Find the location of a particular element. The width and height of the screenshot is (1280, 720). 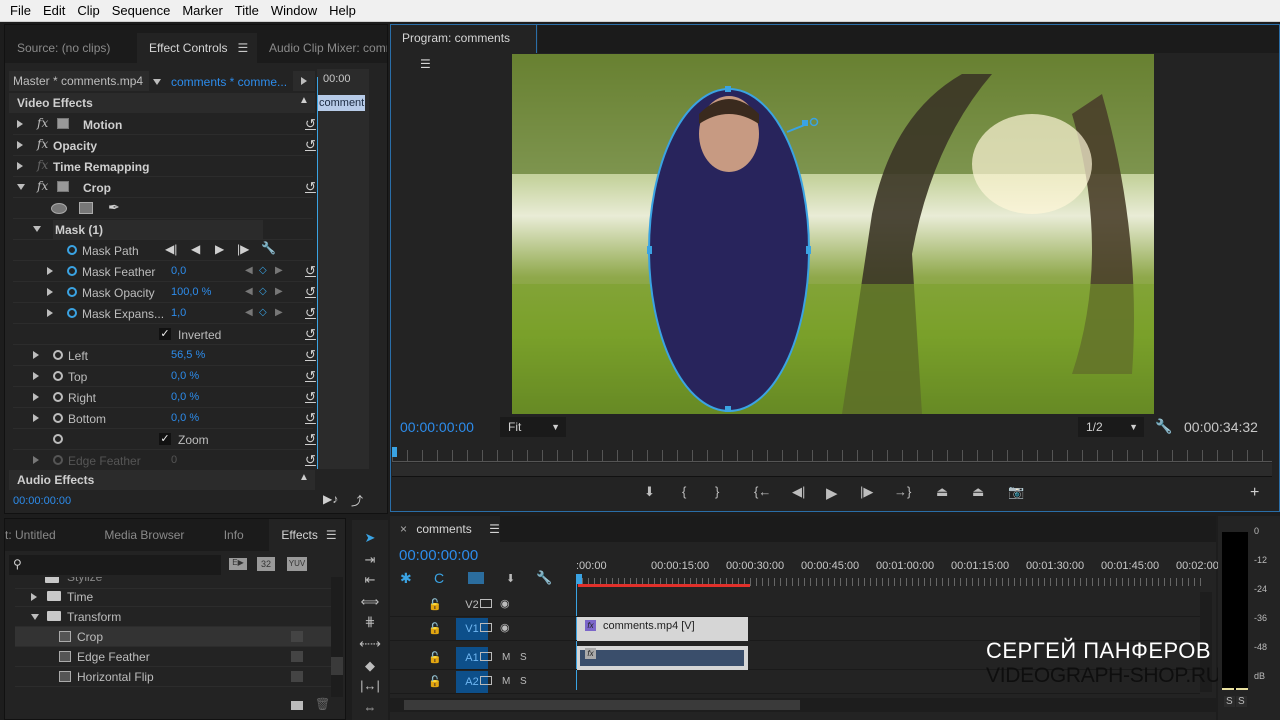

mask-handle is located at coordinates (728, 89).